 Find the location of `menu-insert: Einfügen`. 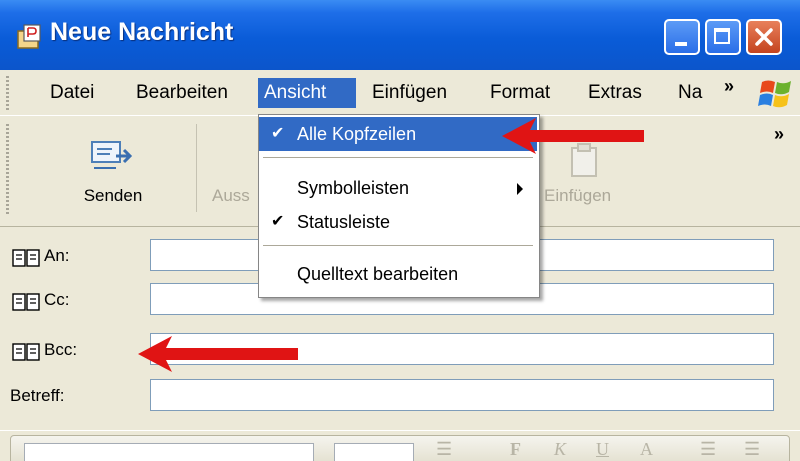

menu-insert: Einfügen is located at coordinates (409, 93).